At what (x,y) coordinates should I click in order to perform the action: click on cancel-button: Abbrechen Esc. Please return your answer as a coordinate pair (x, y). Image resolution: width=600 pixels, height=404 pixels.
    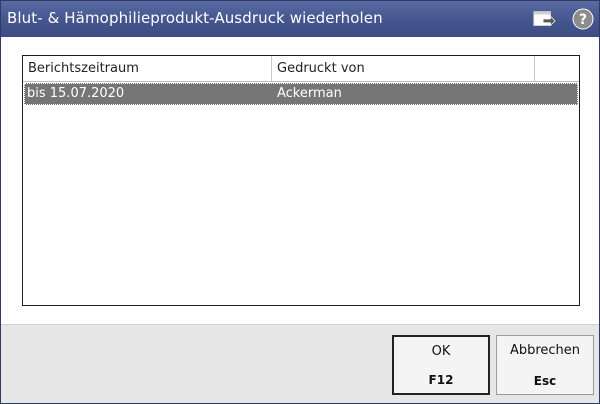
    Looking at the image, I should click on (545, 365).